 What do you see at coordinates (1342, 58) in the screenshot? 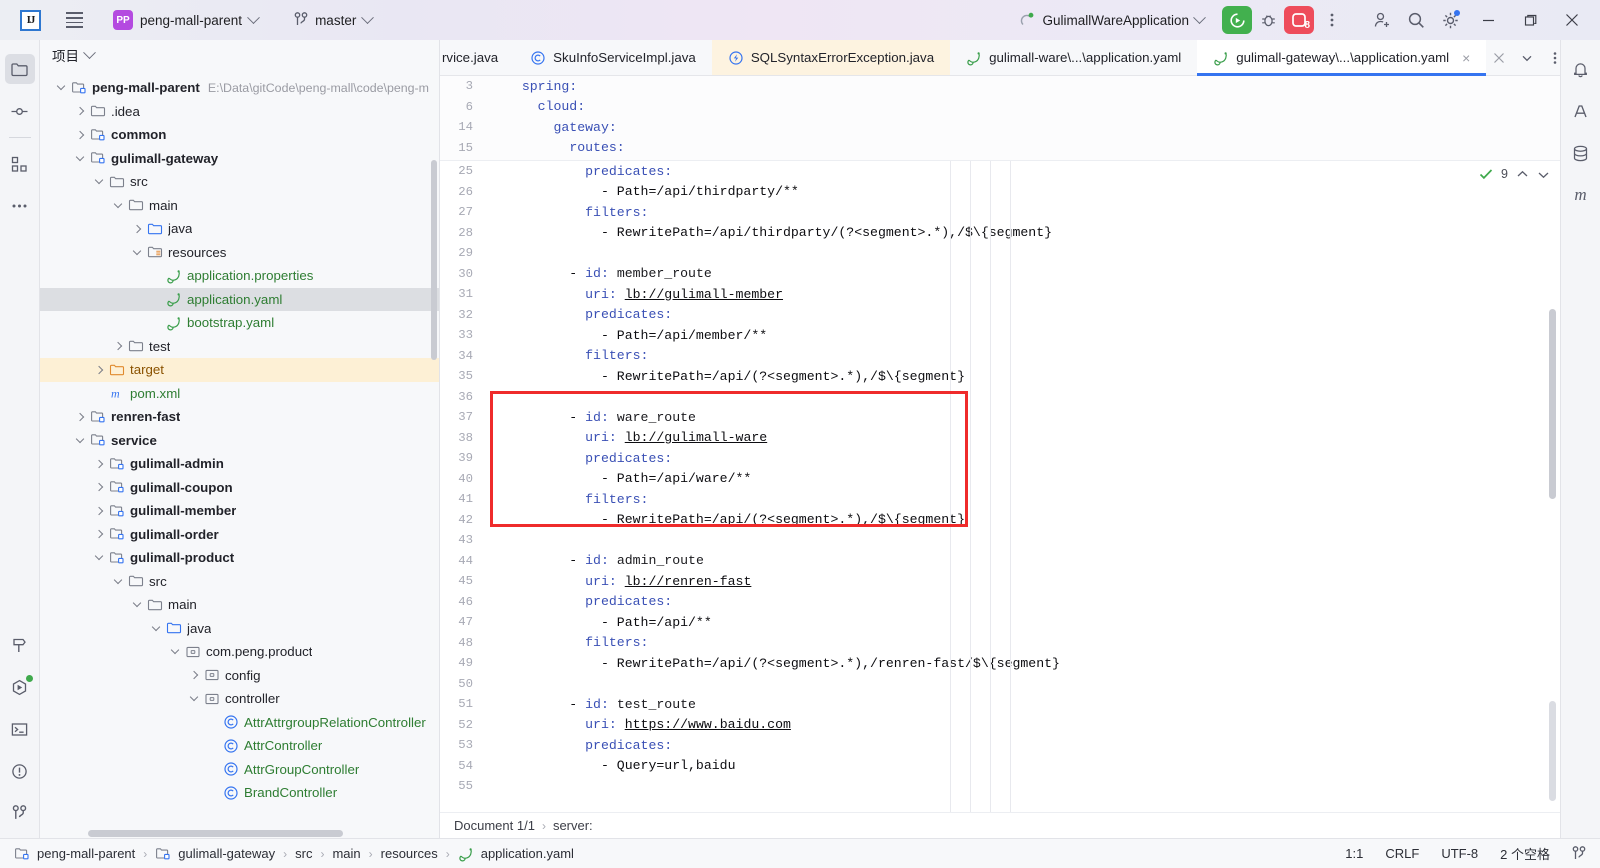
I see `editor-tab: gulimall-gateway\...\application.yaml ×` at bounding box center [1342, 58].